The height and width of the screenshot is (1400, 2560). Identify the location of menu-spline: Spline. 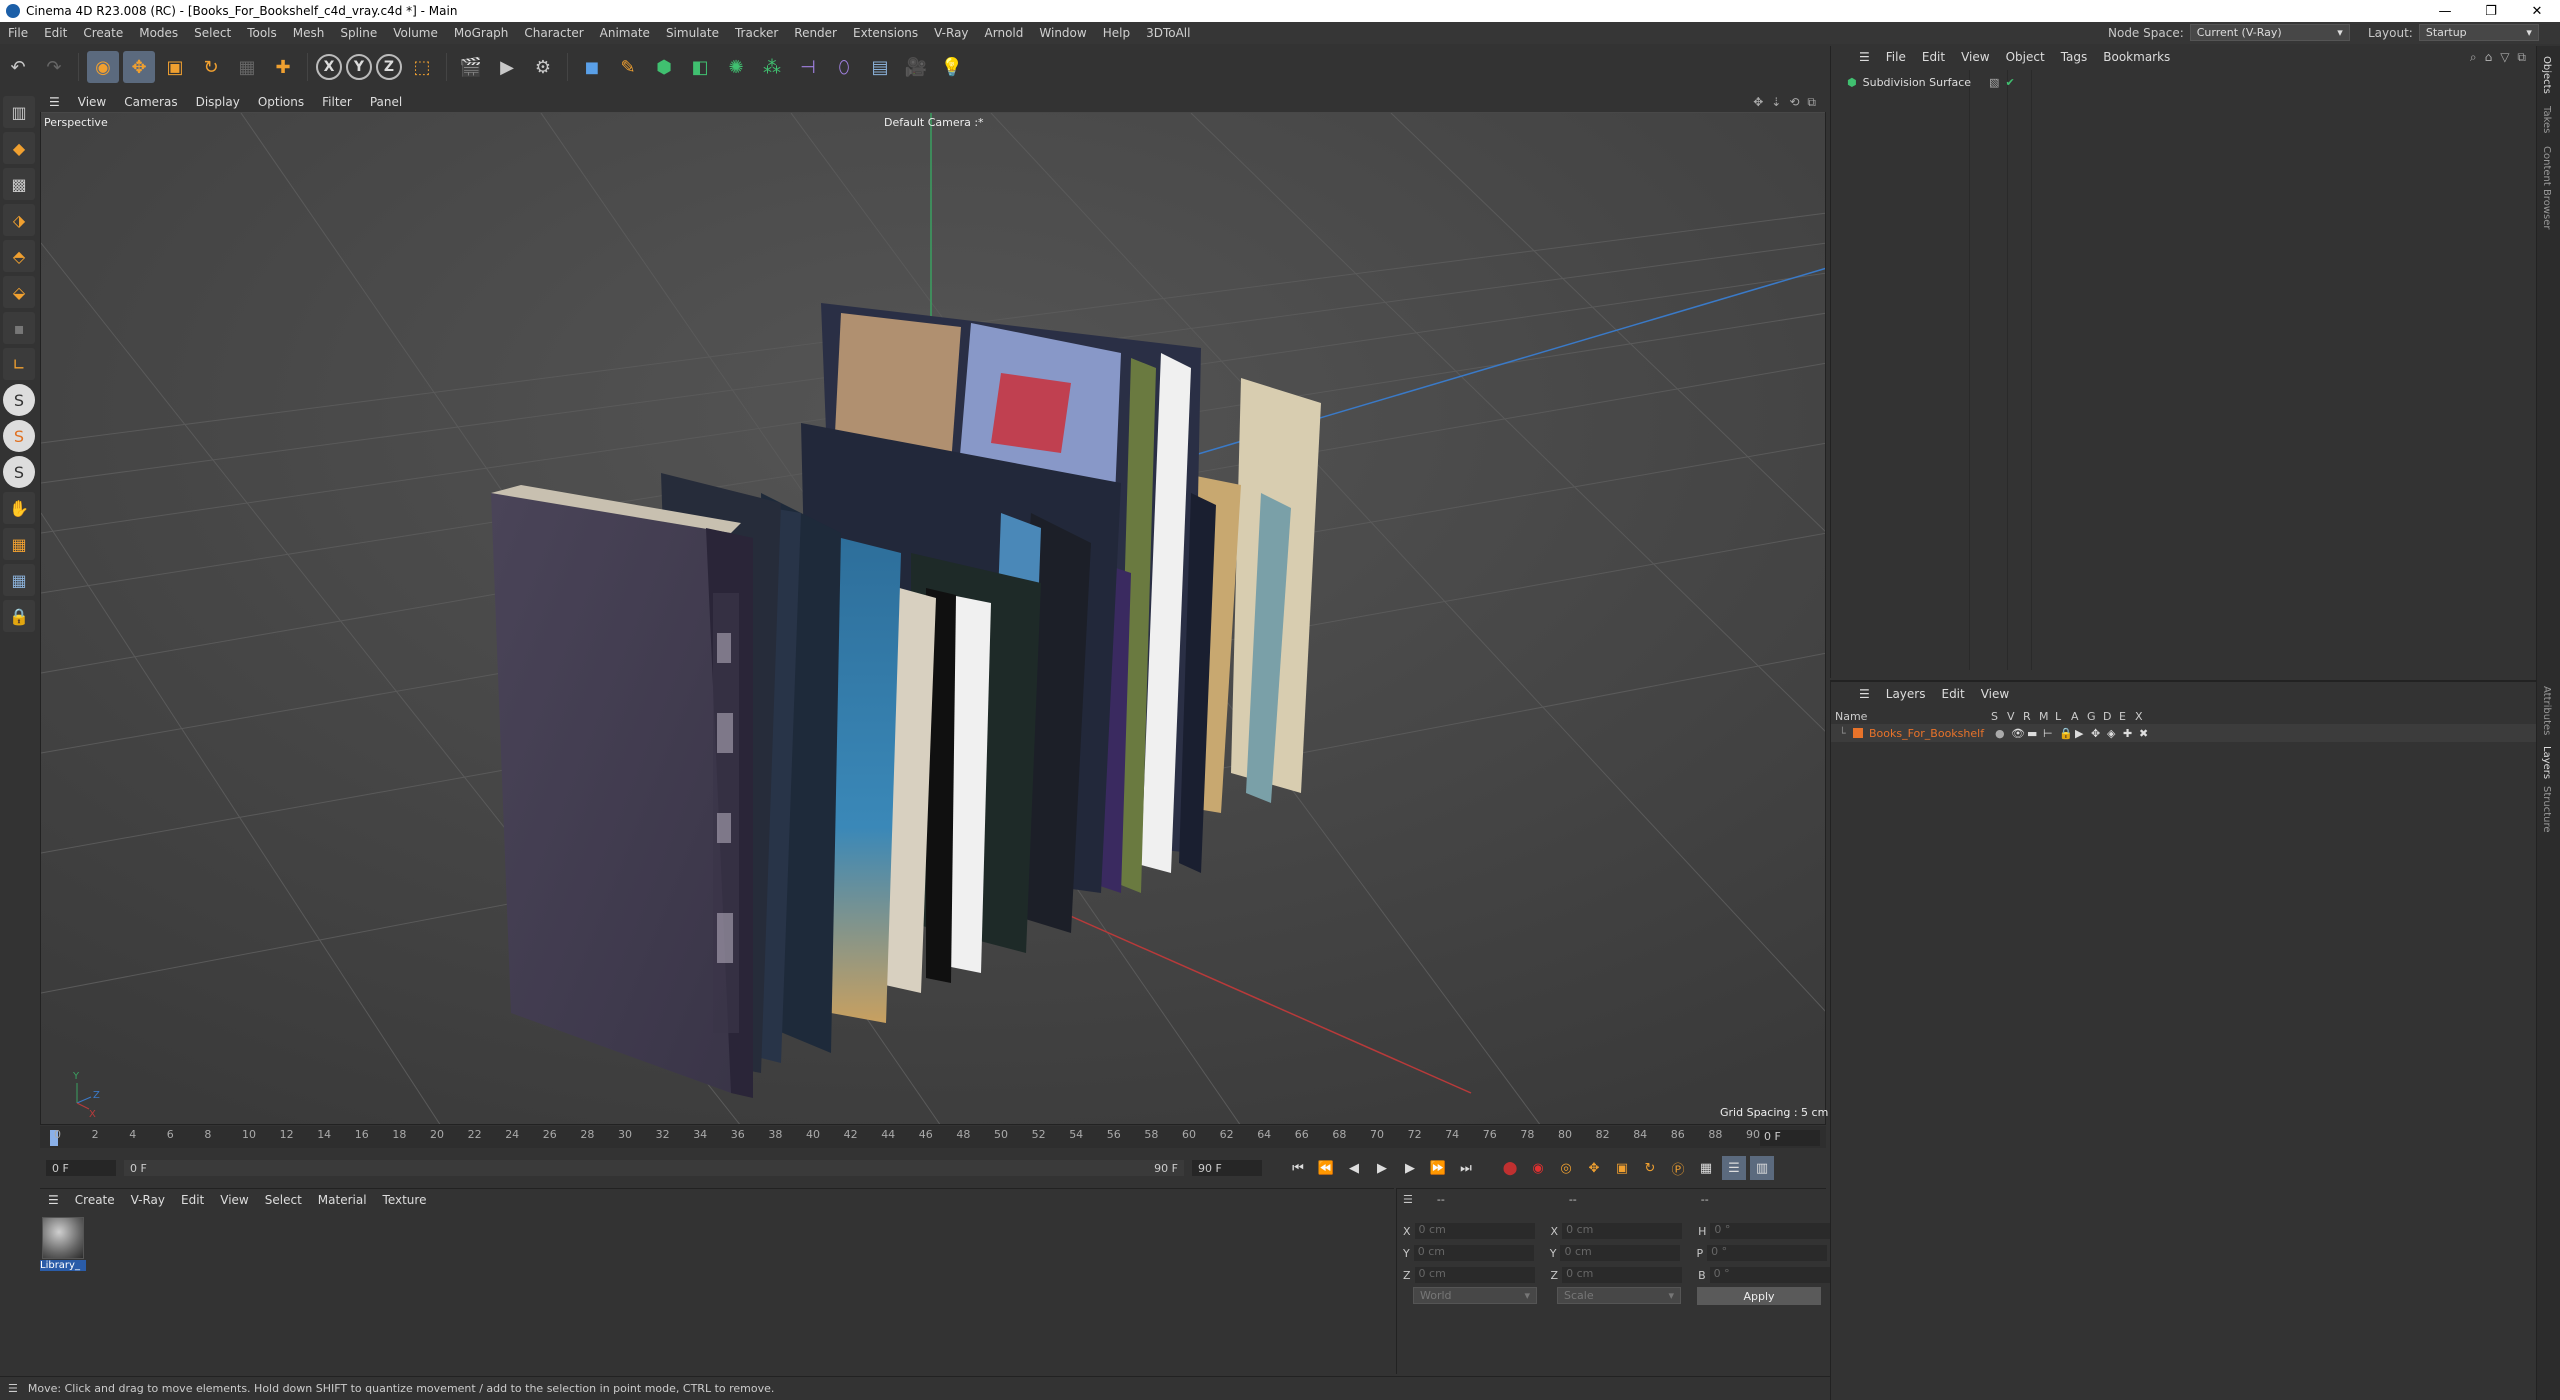
(358, 33).